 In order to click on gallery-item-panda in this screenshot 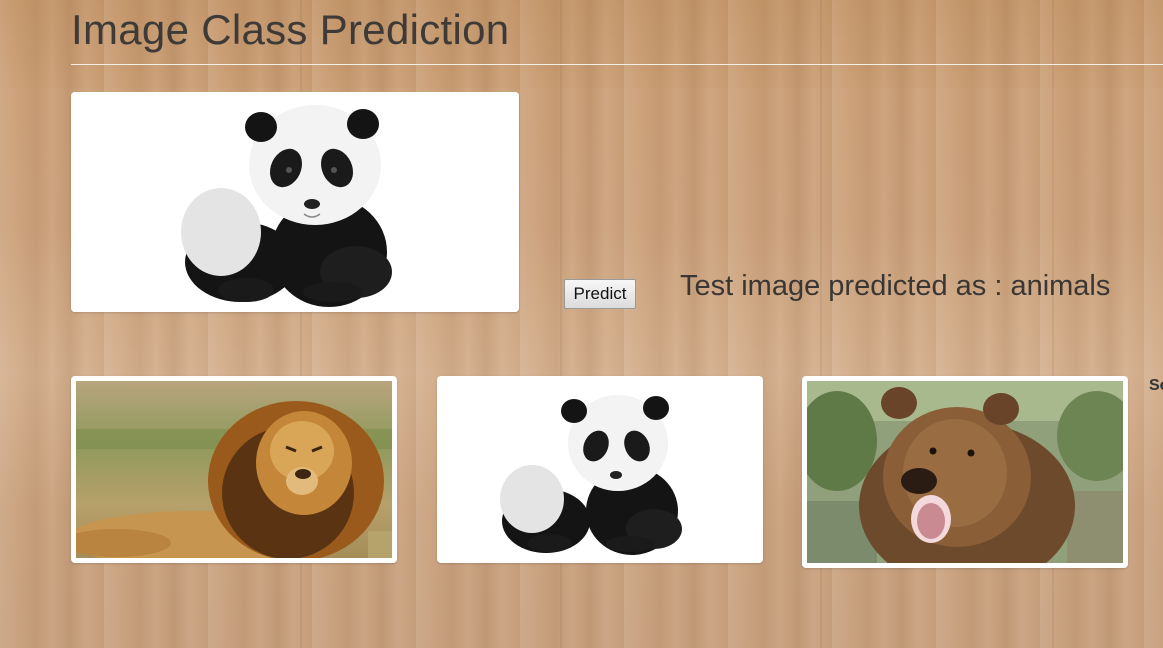, I will do `click(600, 469)`.